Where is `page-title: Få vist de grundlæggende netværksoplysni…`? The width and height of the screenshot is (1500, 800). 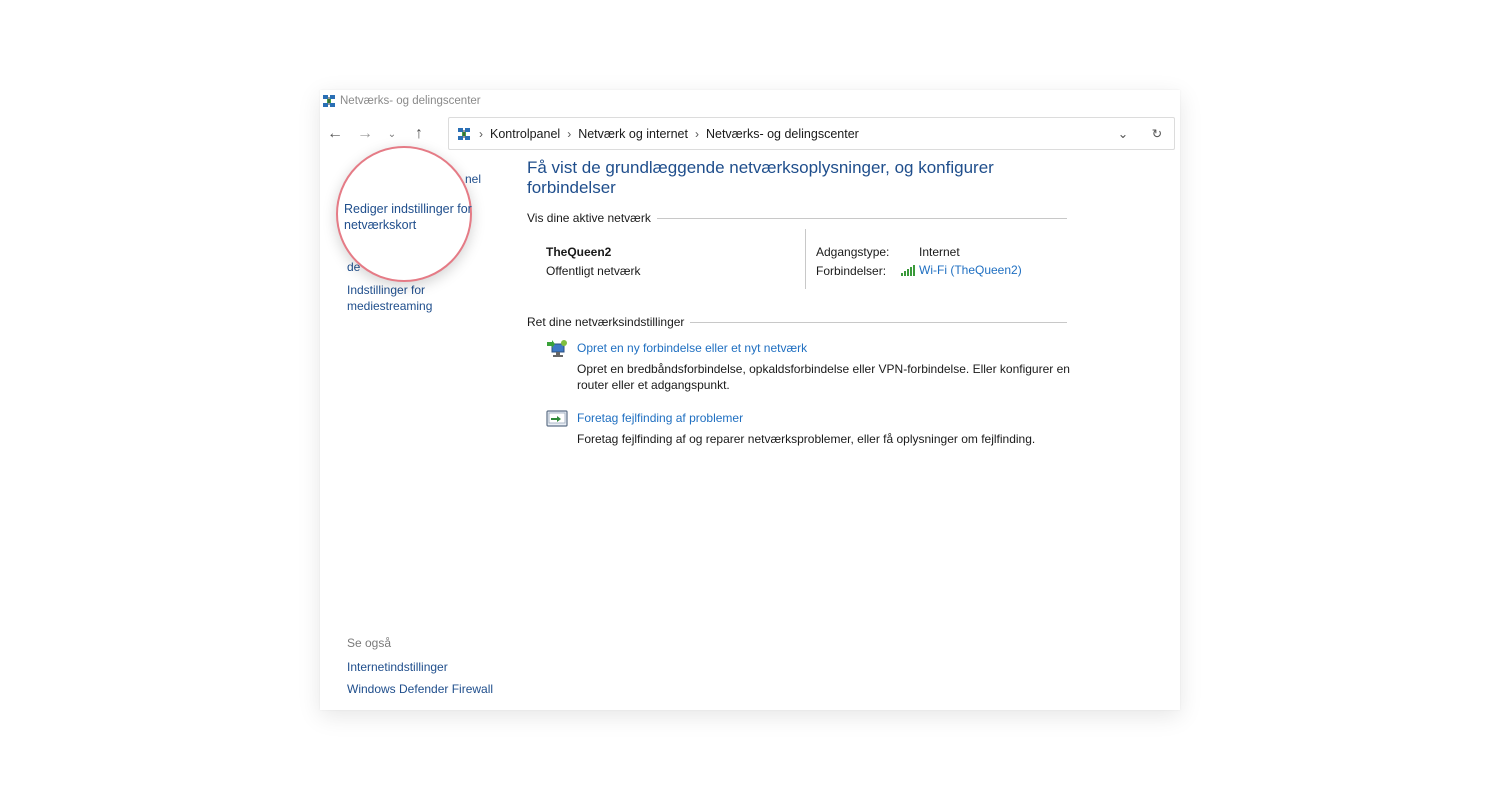
page-title: Få vist de grundlæggende netværksoplysni… is located at coordinates (760, 177).